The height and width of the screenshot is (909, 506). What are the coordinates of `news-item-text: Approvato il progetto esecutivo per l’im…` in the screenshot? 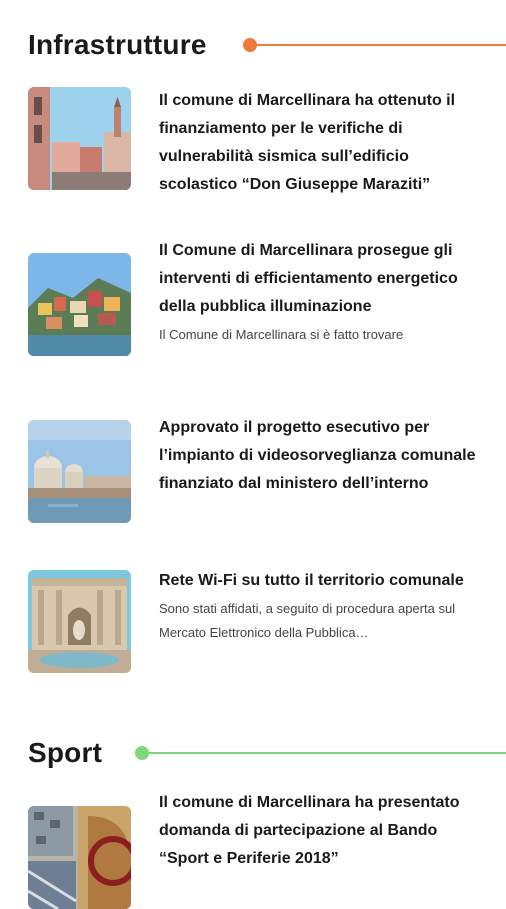 It's located at (323, 456).